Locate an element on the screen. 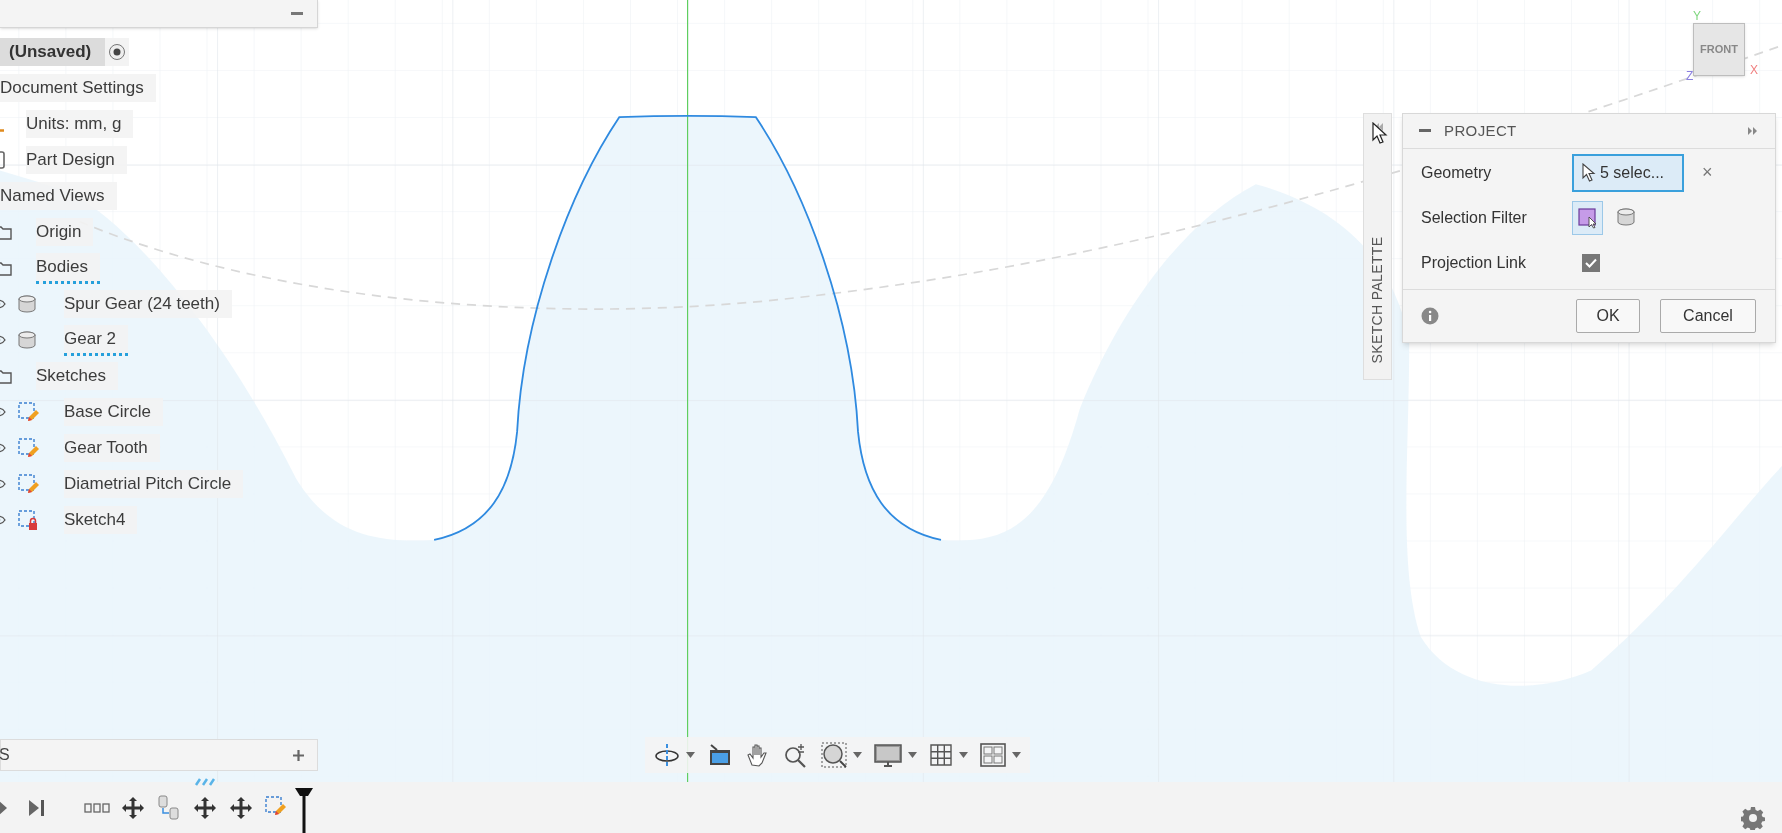  play-icon is located at coordinates (4, 807).